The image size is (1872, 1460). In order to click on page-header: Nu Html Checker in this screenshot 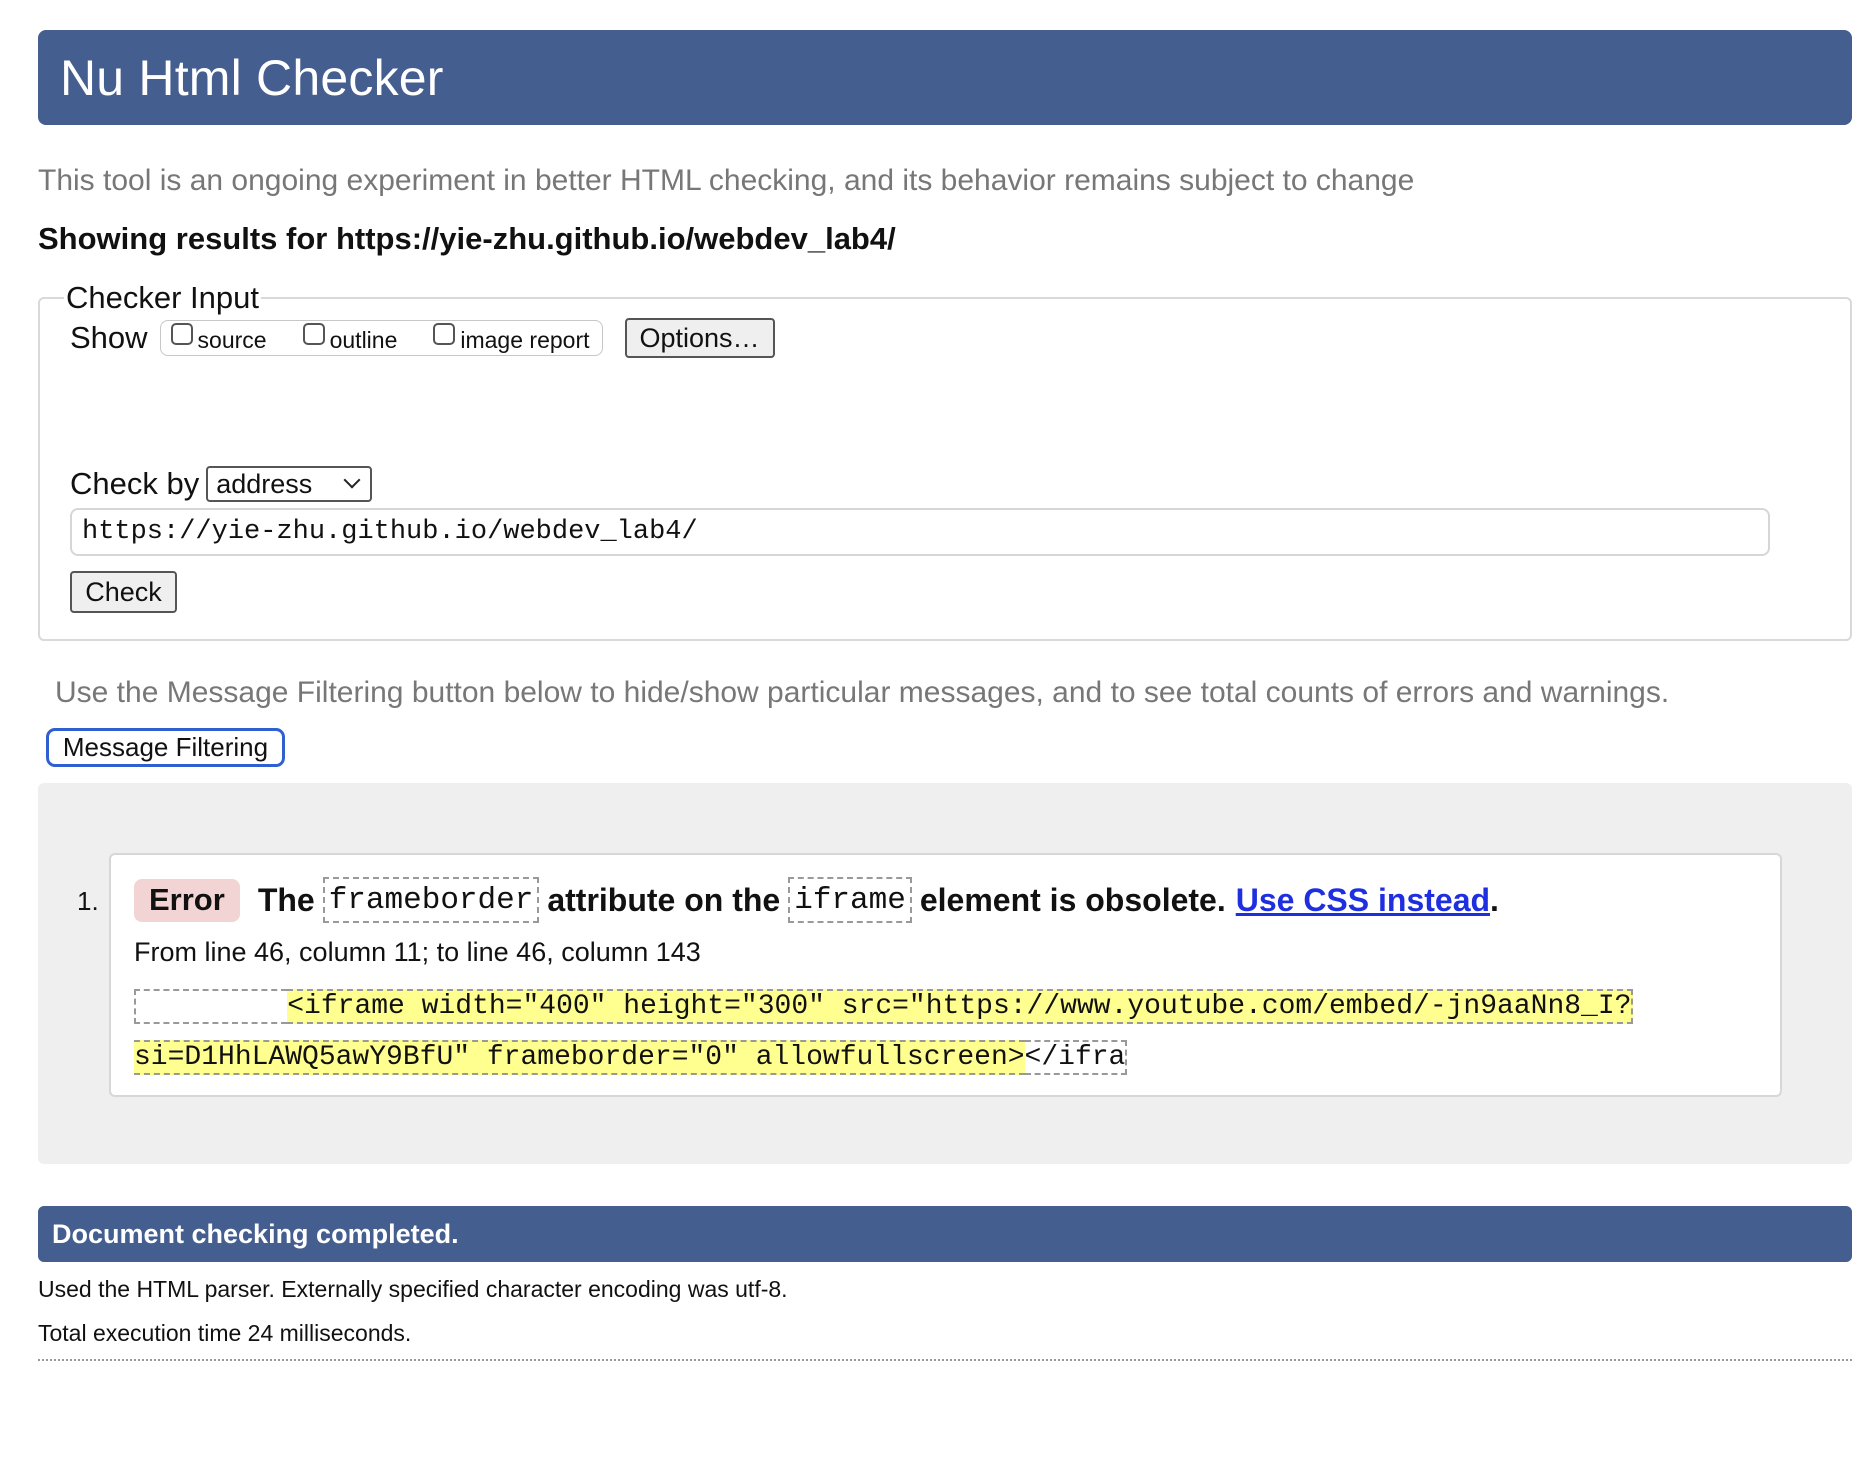, I will do `click(945, 77)`.